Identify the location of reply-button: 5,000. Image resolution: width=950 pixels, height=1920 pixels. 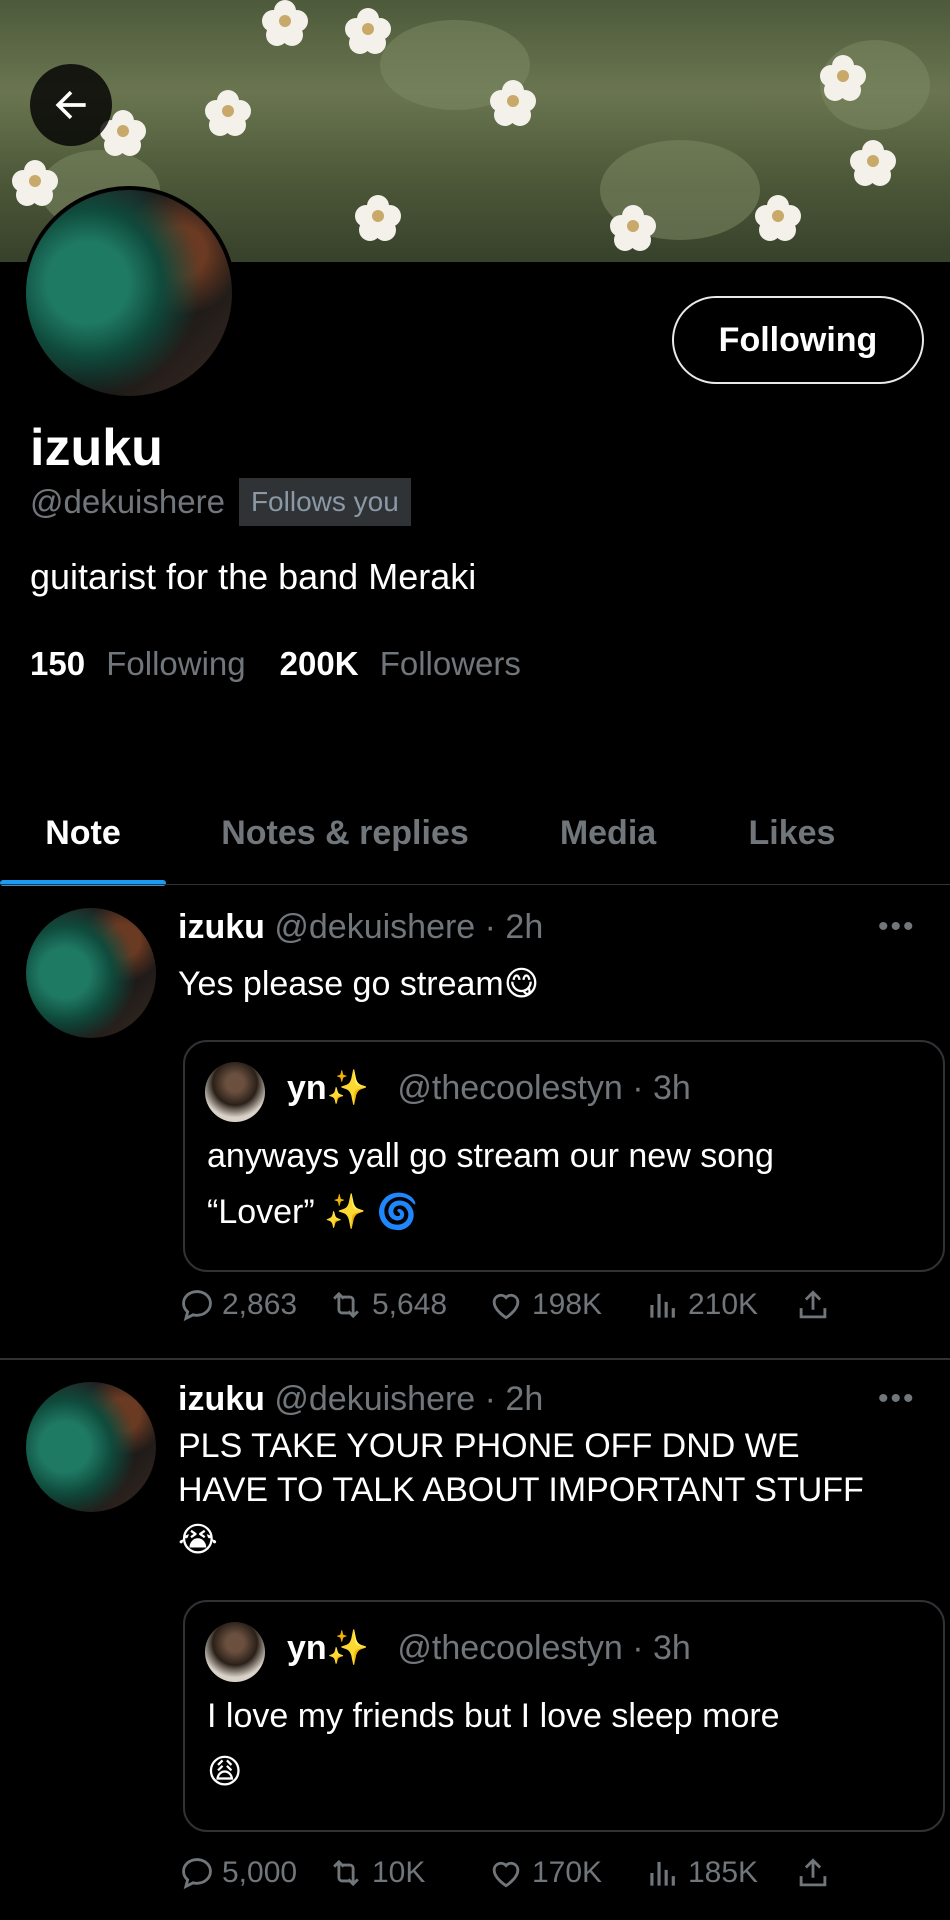
(252, 1873).